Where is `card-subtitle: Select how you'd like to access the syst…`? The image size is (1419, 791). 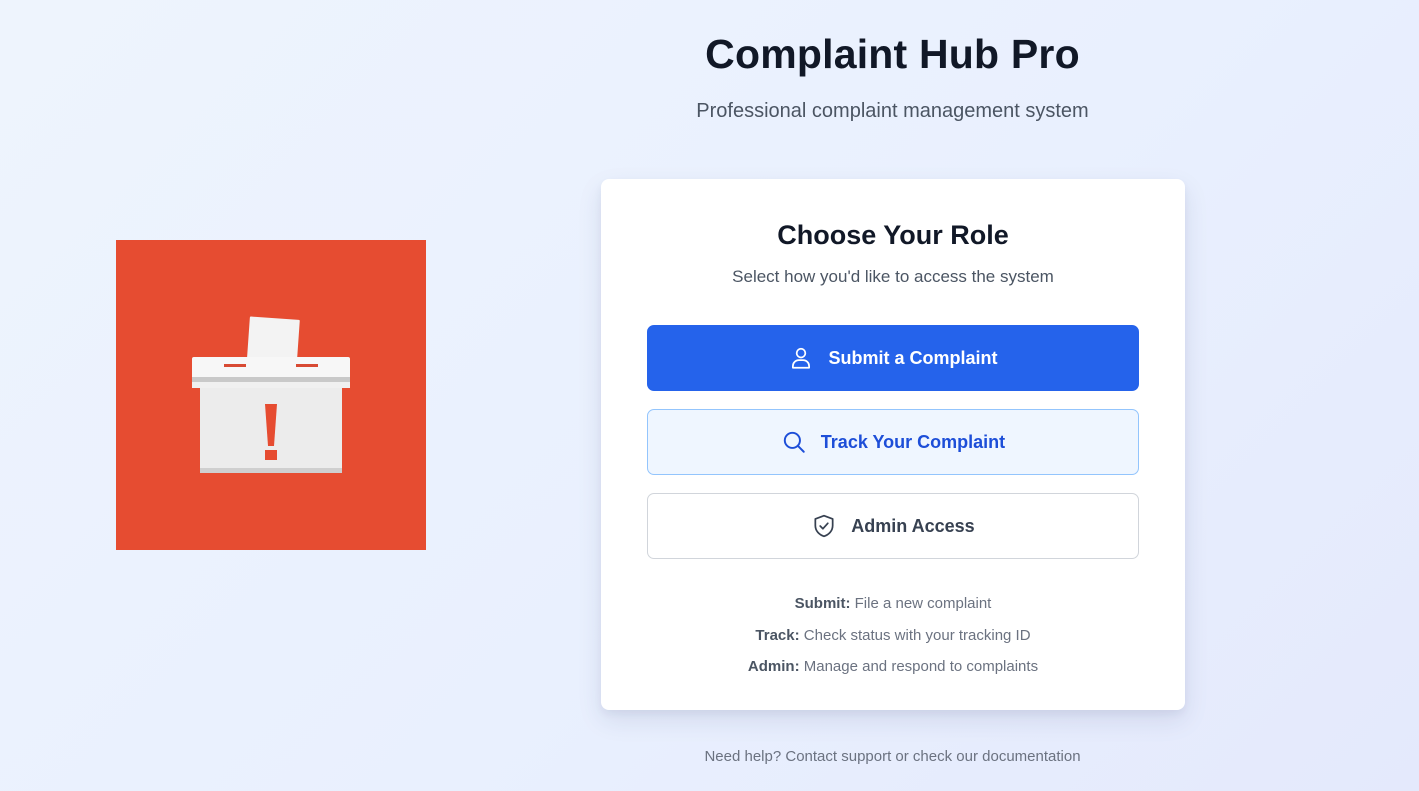
card-subtitle: Select how you'd like to access the syst… is located at coordinates (893, 276).